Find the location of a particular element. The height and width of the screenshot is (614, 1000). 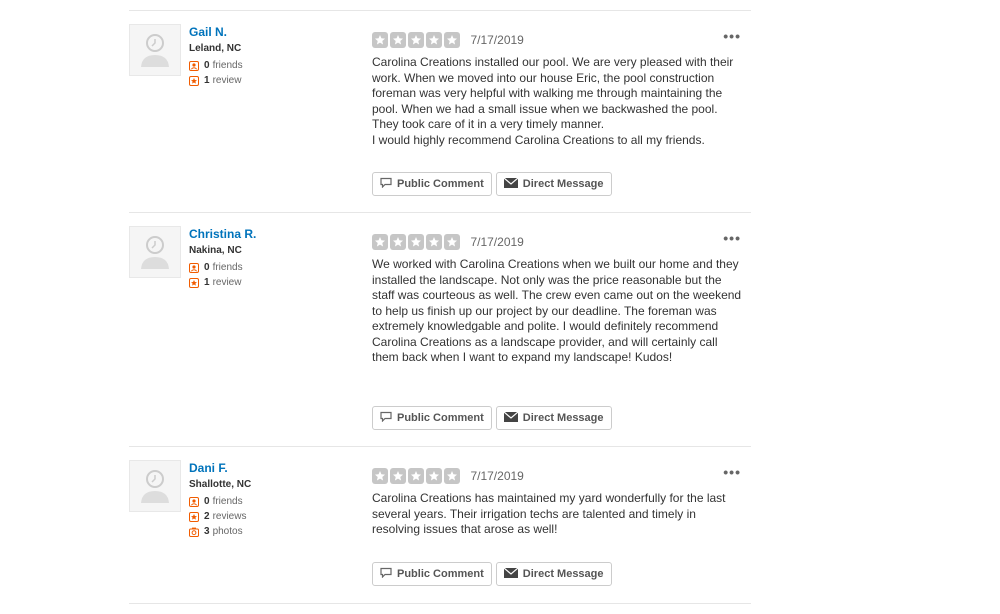

user-location: Nakina, NC is located at coordinates (215, 250).